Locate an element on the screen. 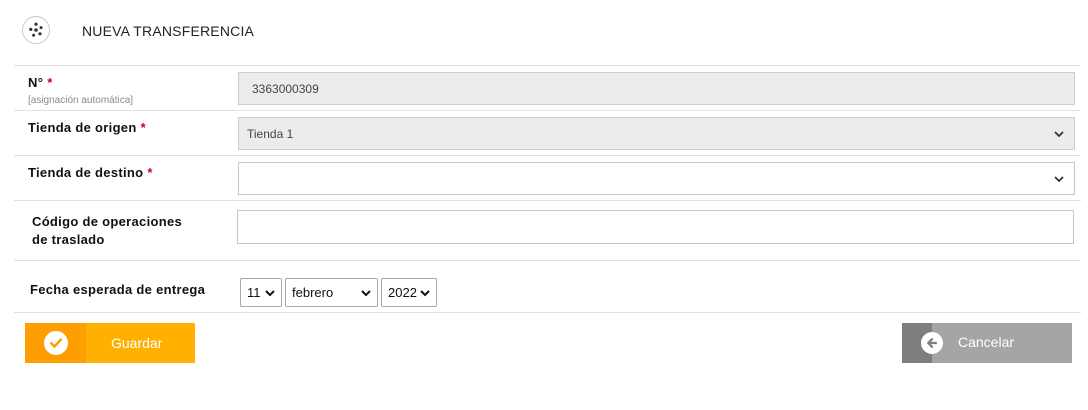 The width and height of the screenshot is (1088, 410). expected-date-label: Fecha esperada de entrega is located at coordinates (118, 289).